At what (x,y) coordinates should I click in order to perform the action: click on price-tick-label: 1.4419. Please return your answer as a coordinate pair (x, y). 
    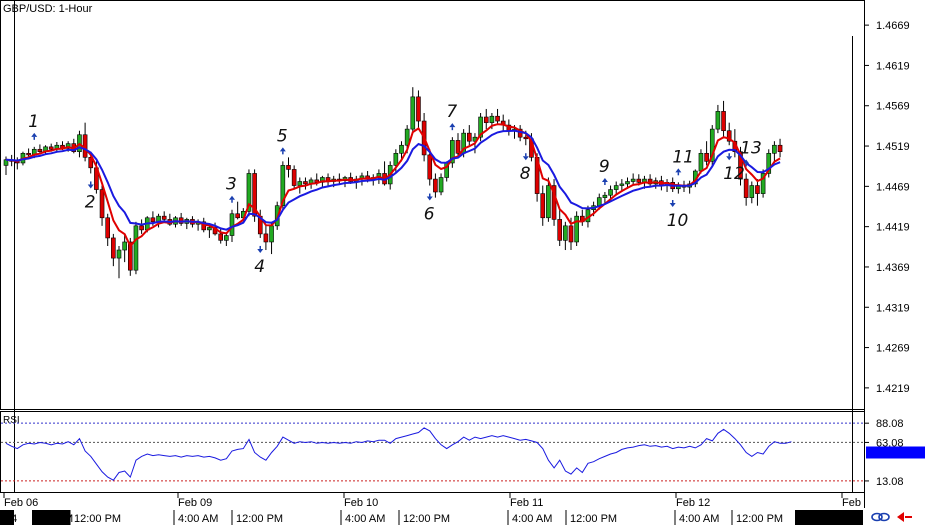
    Looking at the image, I should click on (893, 228).